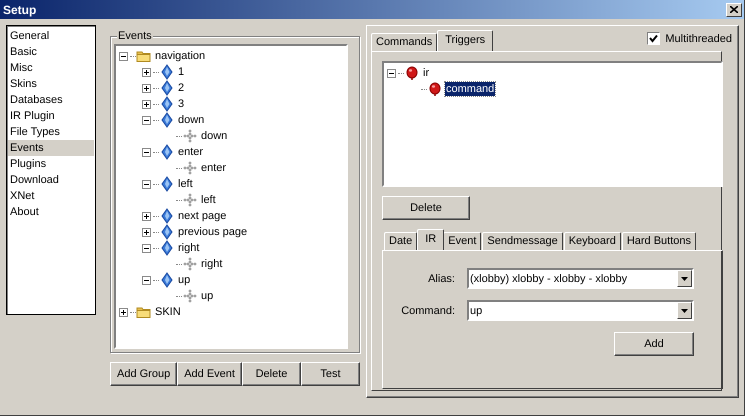  Describe the element at coordinates (181, 88) in the screenshot. I see `tree-item: 2` at that location.